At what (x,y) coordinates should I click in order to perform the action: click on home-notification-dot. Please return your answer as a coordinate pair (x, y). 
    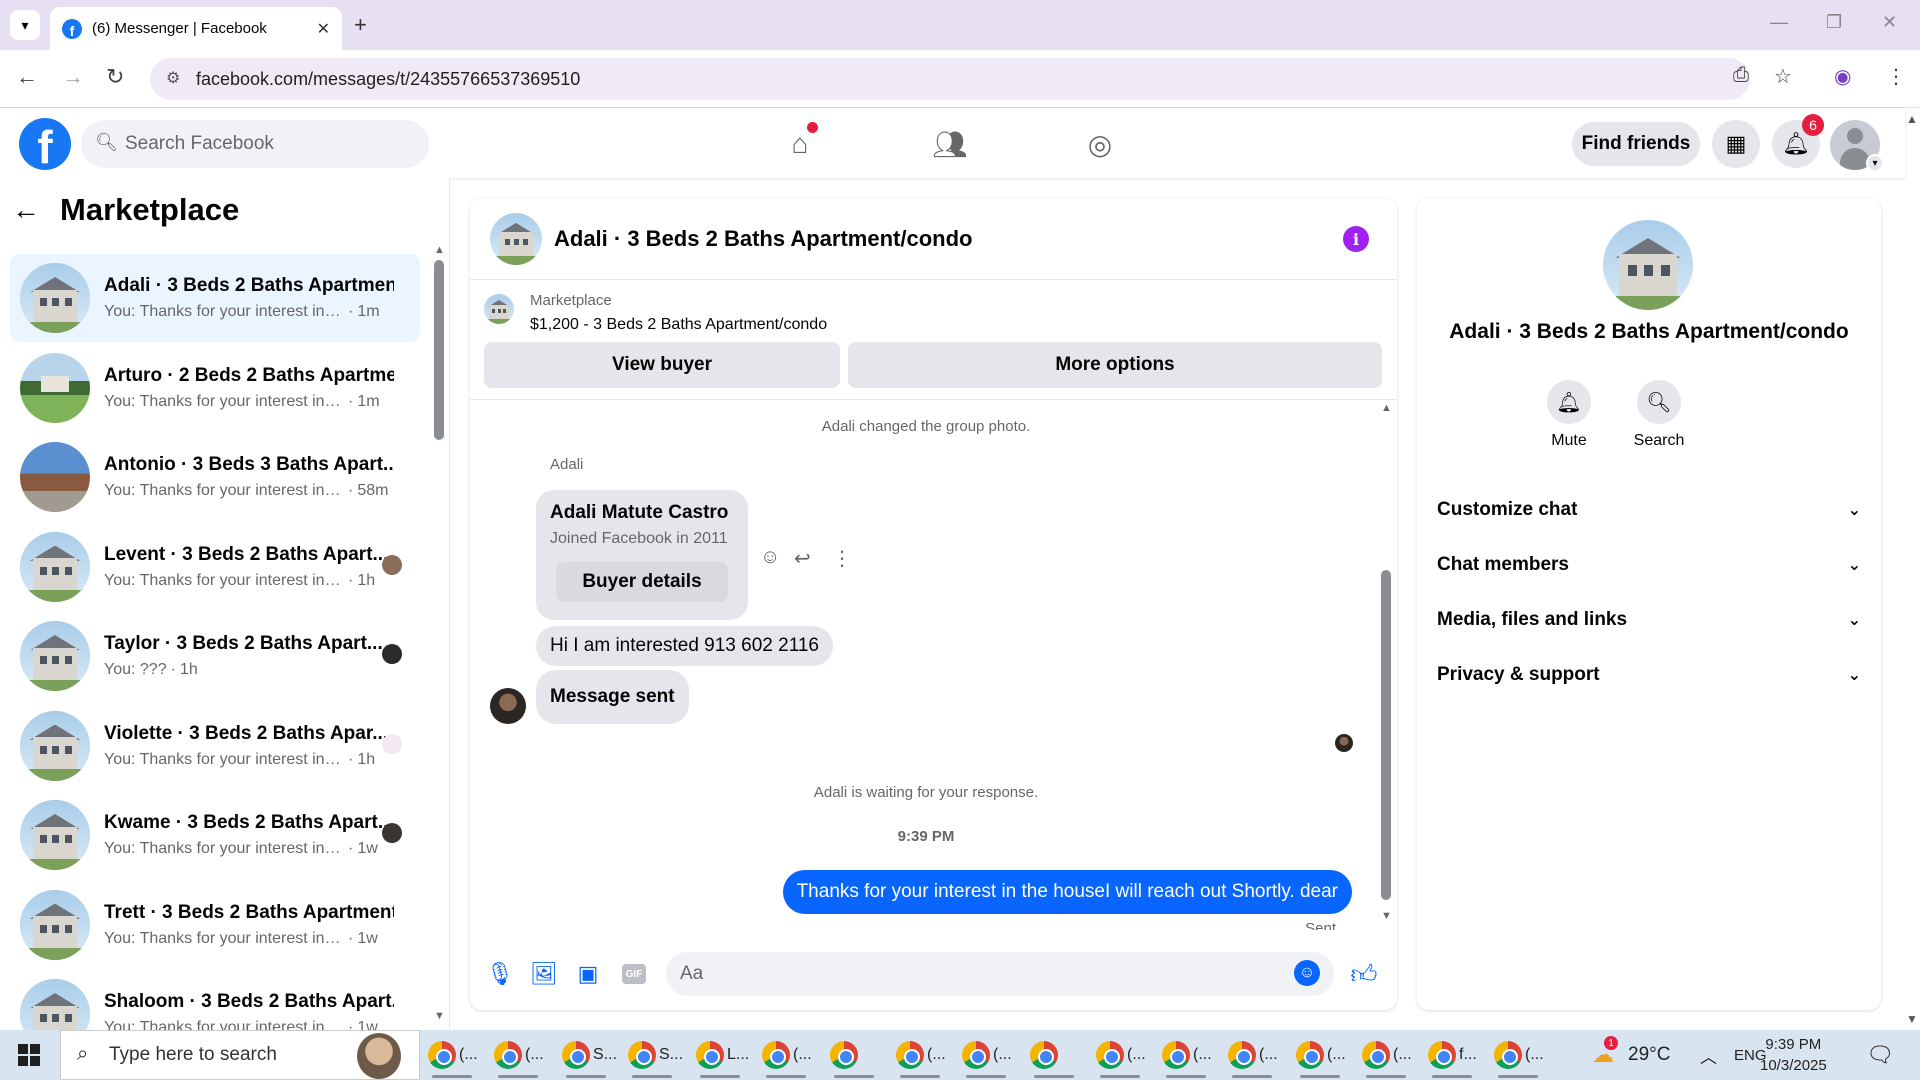
    Looking at the image, I should click on (812, 127).